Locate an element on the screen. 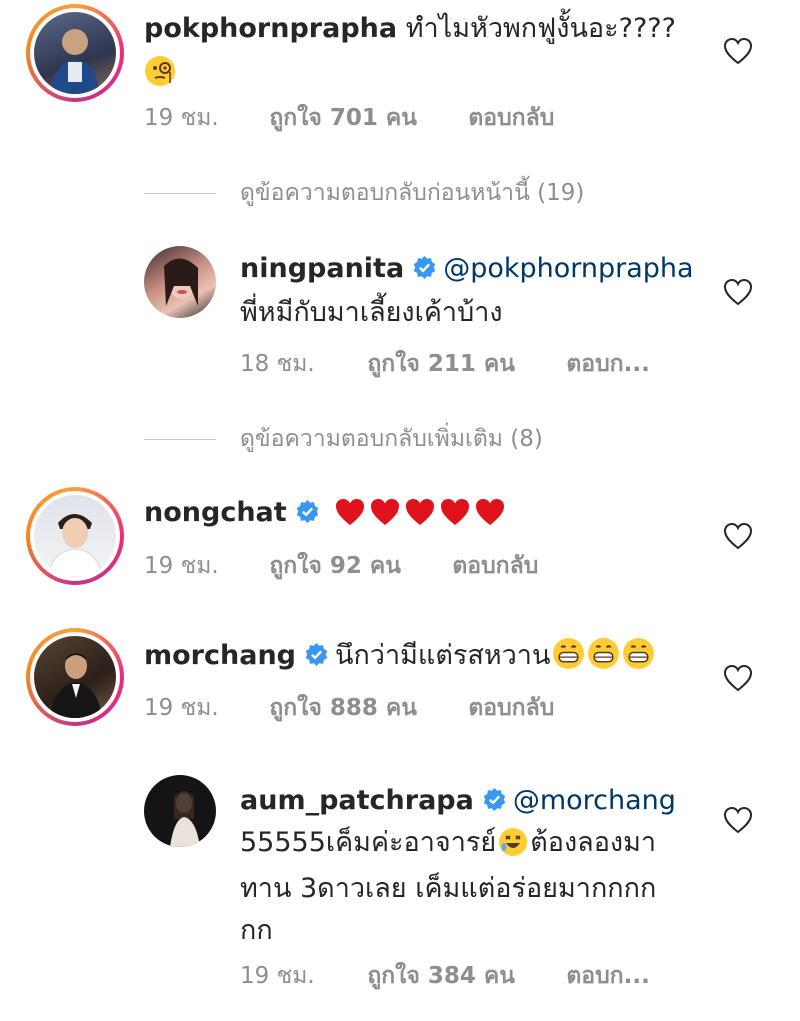 This screenshot has width=800, height=1021. likes-count: ถูกใจ 92 คน is located at coordinates (335, 566).